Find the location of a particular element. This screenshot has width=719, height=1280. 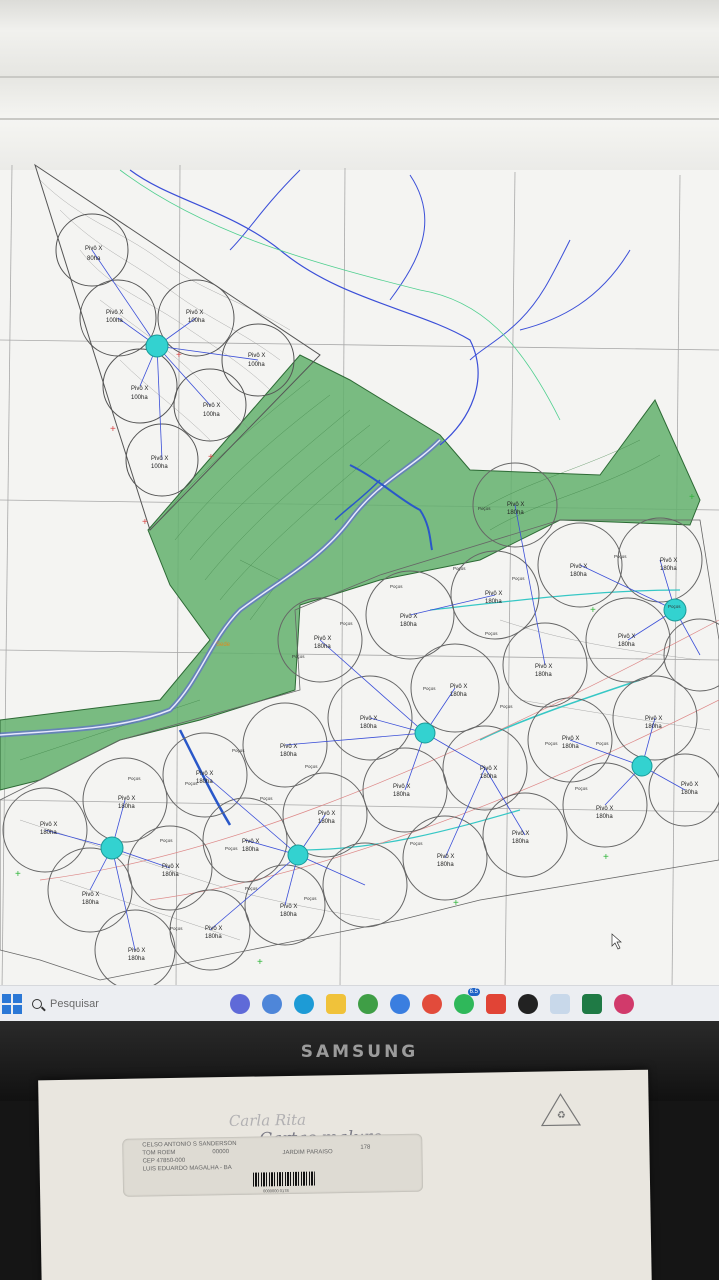

windows-start-icon is located at coordinates (12, 1003).